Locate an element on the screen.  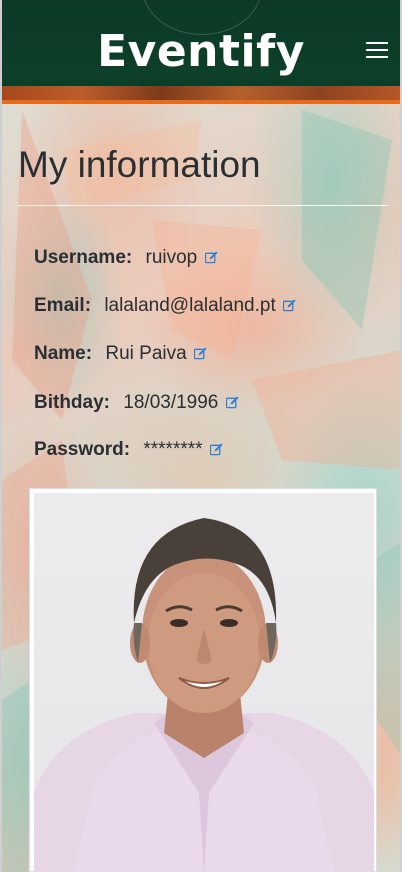
title-divider is located at coordinates (203, 205).